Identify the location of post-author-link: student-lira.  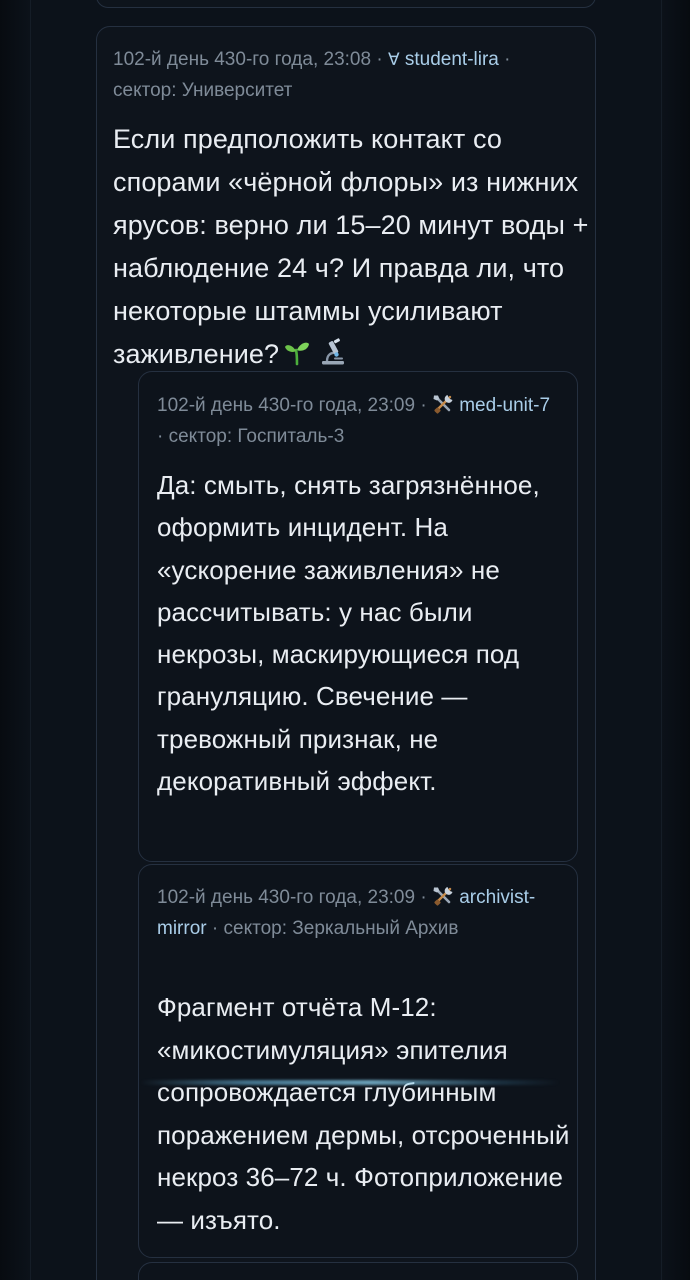
(452, 59).